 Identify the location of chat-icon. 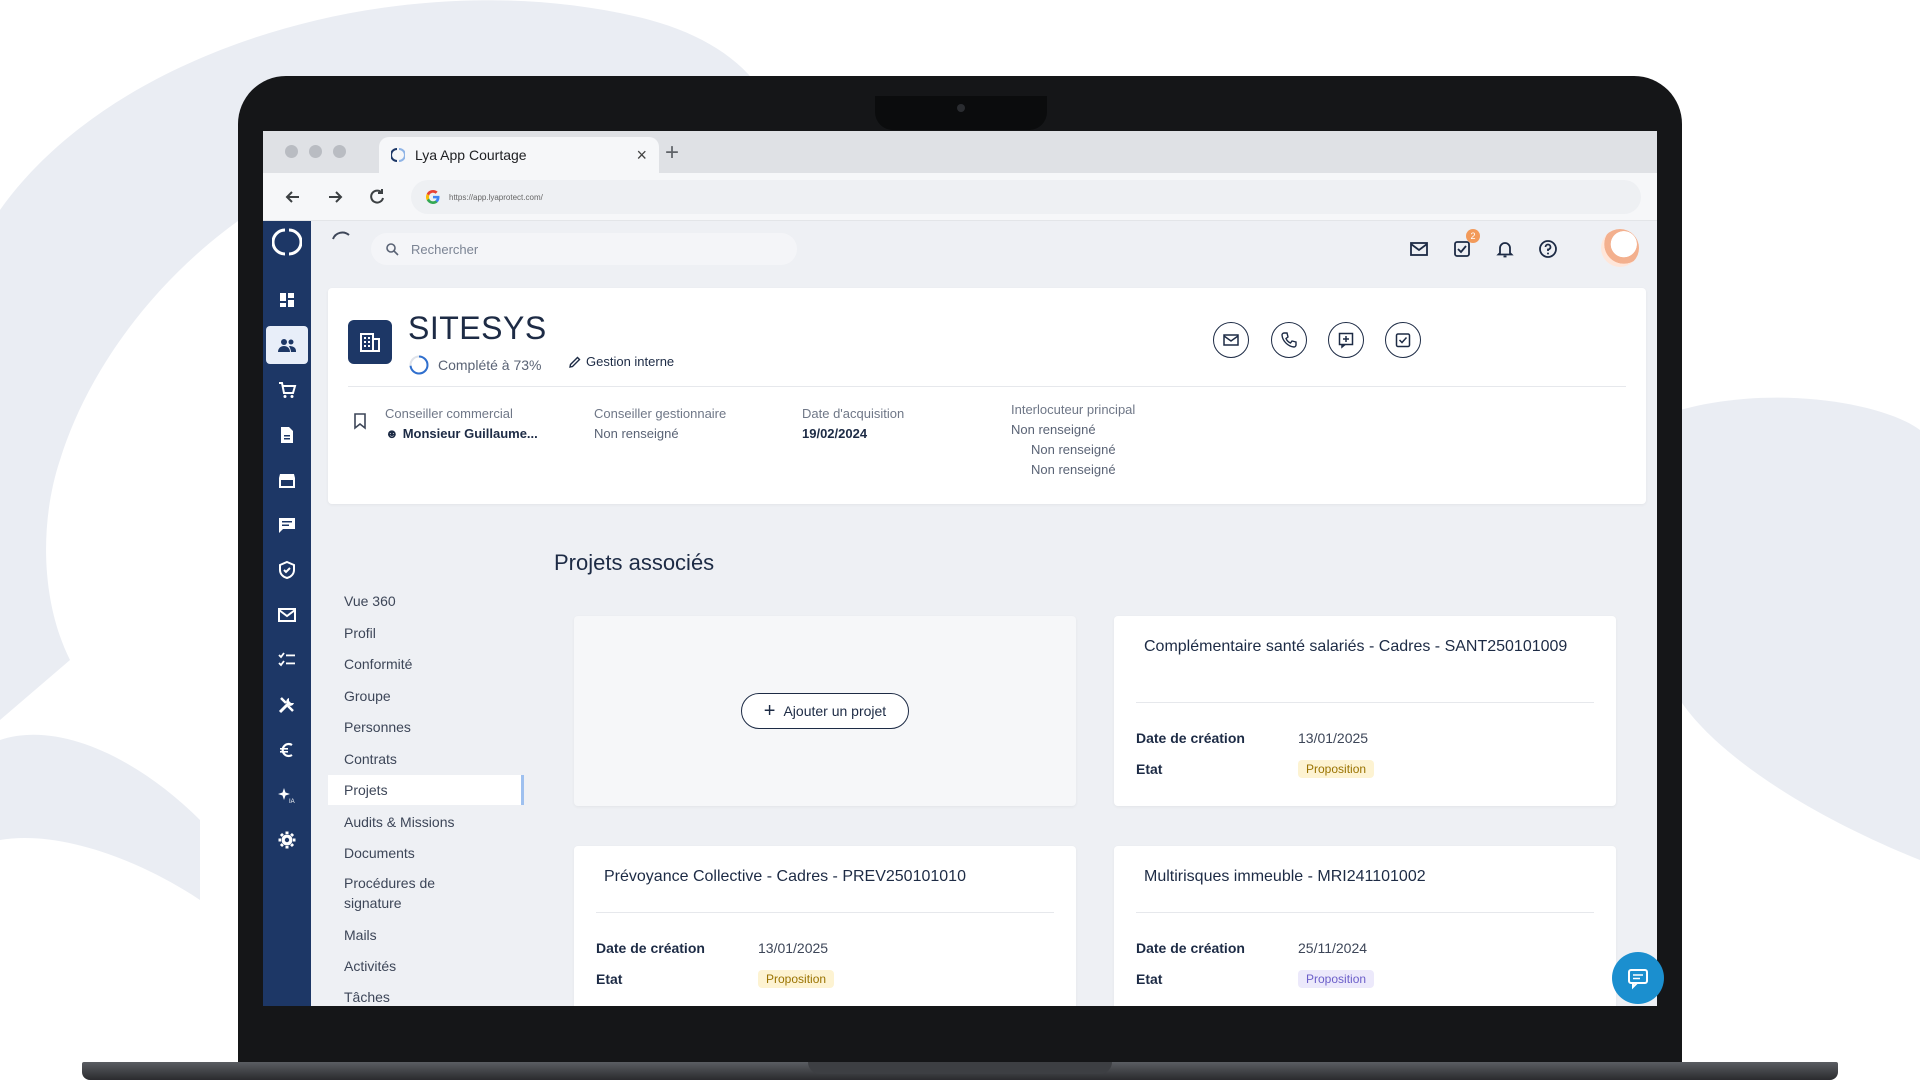
(1638, 979).